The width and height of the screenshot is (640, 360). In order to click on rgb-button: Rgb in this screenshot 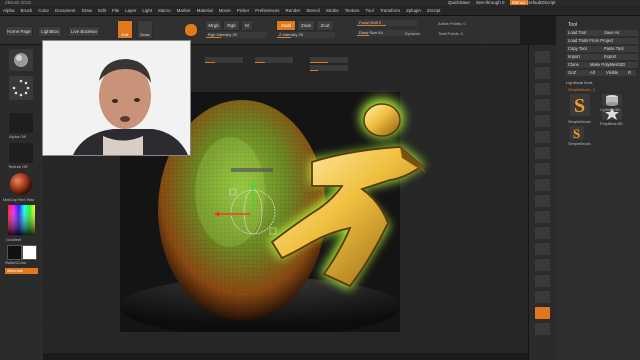, I will do `click(231, 25)`.